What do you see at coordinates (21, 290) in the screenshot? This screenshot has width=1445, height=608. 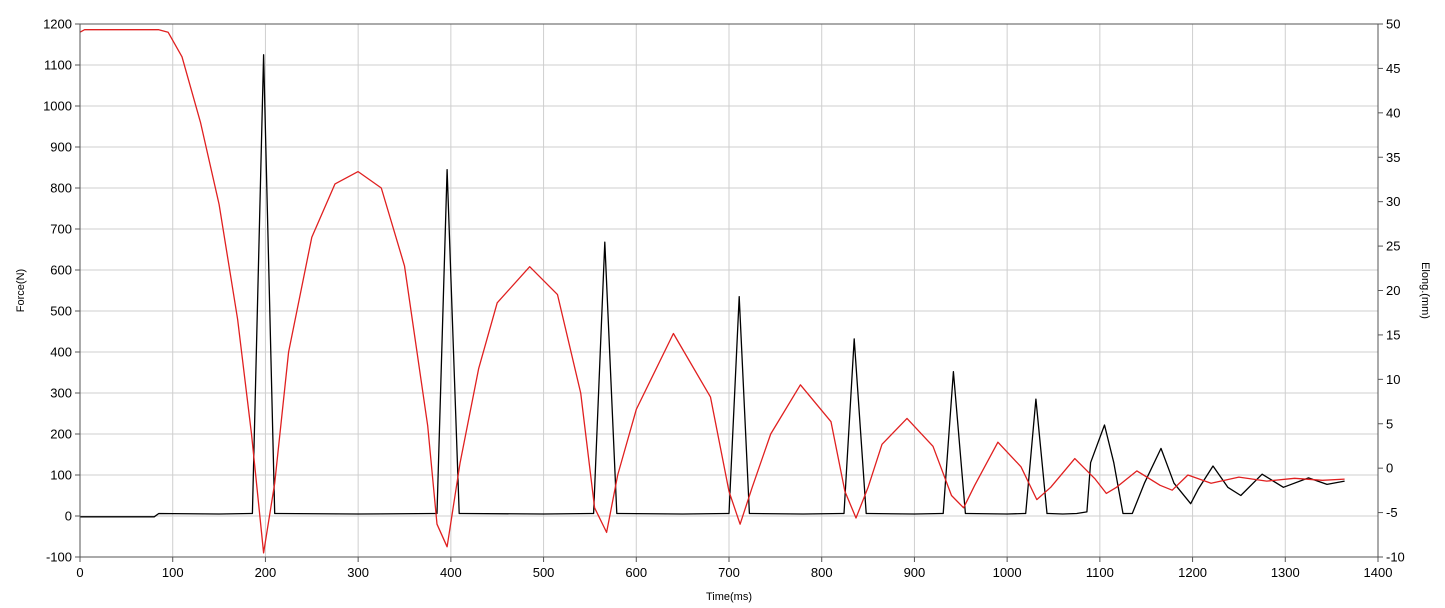 I see `y-axis-left-title: Force(N)` at bounding box center [21, 290].